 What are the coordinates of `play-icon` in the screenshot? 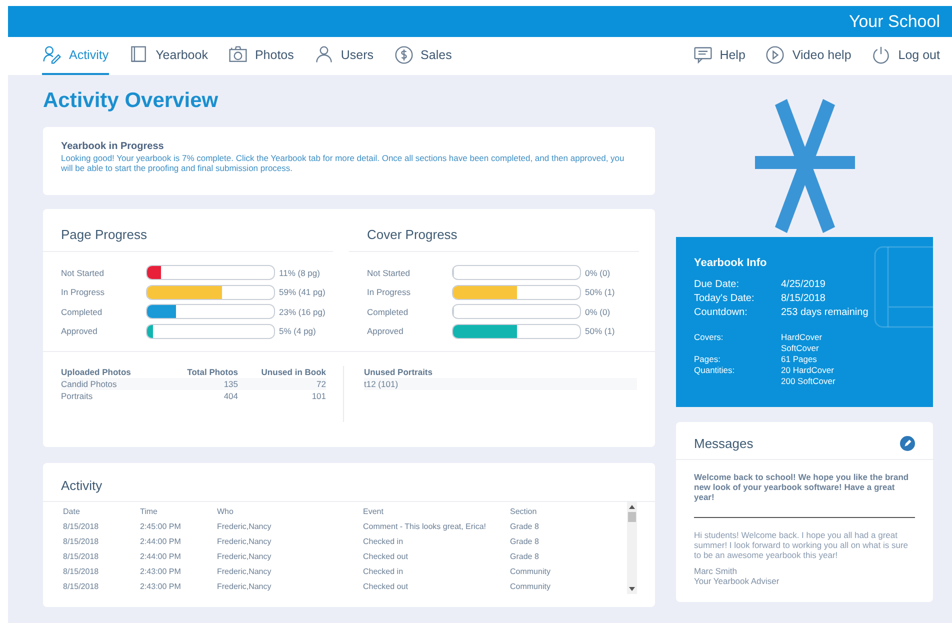 It's located at (775, 55).